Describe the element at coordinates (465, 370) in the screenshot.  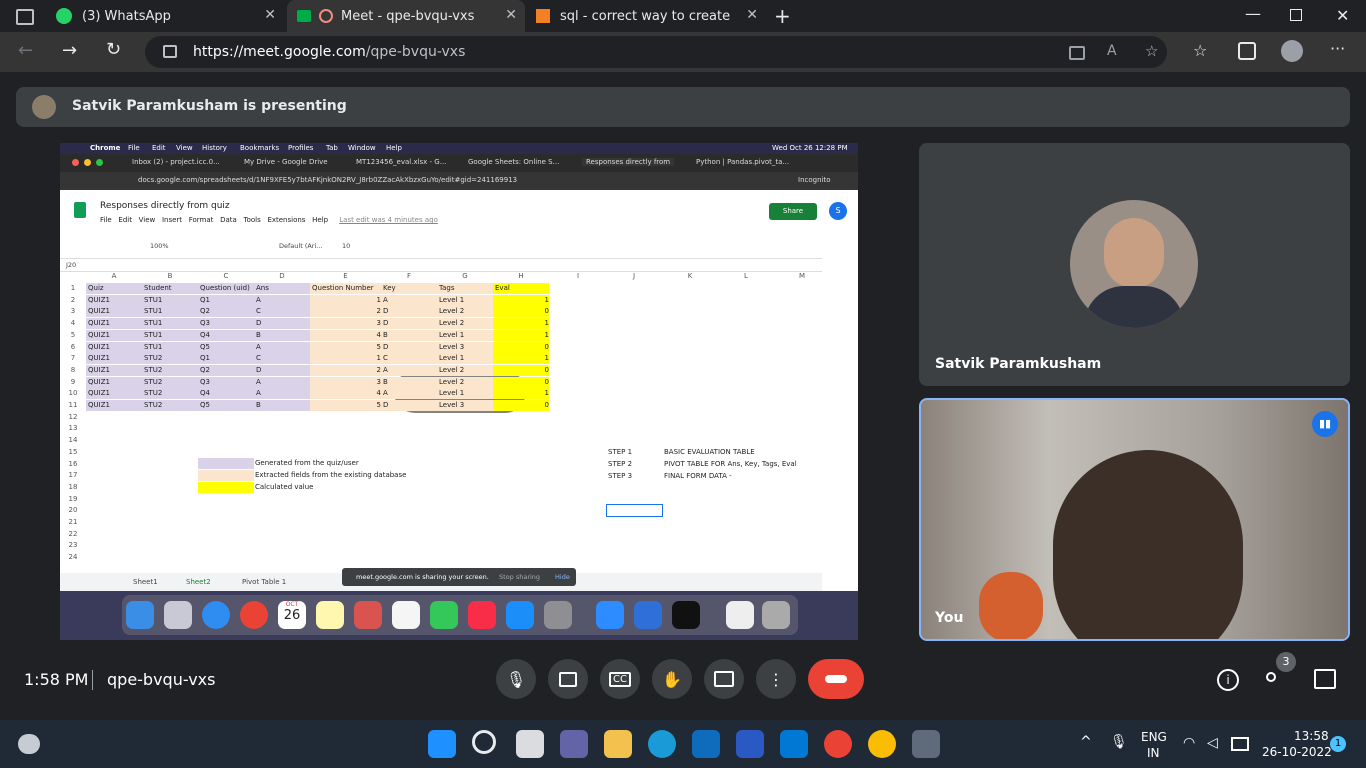
I see `data-cell: Level 2` at that location.